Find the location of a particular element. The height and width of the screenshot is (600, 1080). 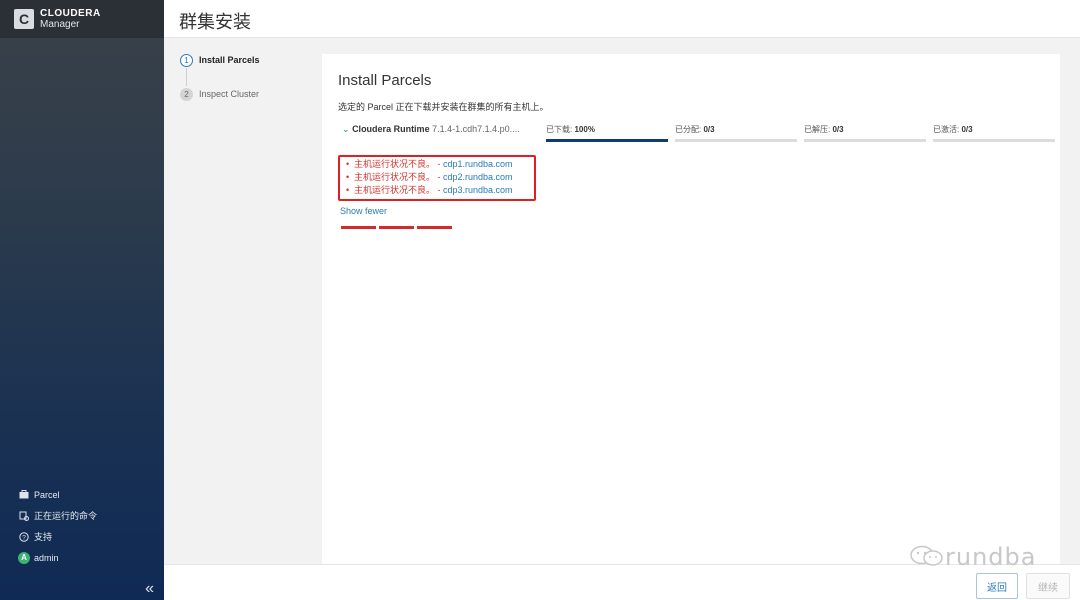

continue-button: 继续 is located at coordinates (1048, 586).